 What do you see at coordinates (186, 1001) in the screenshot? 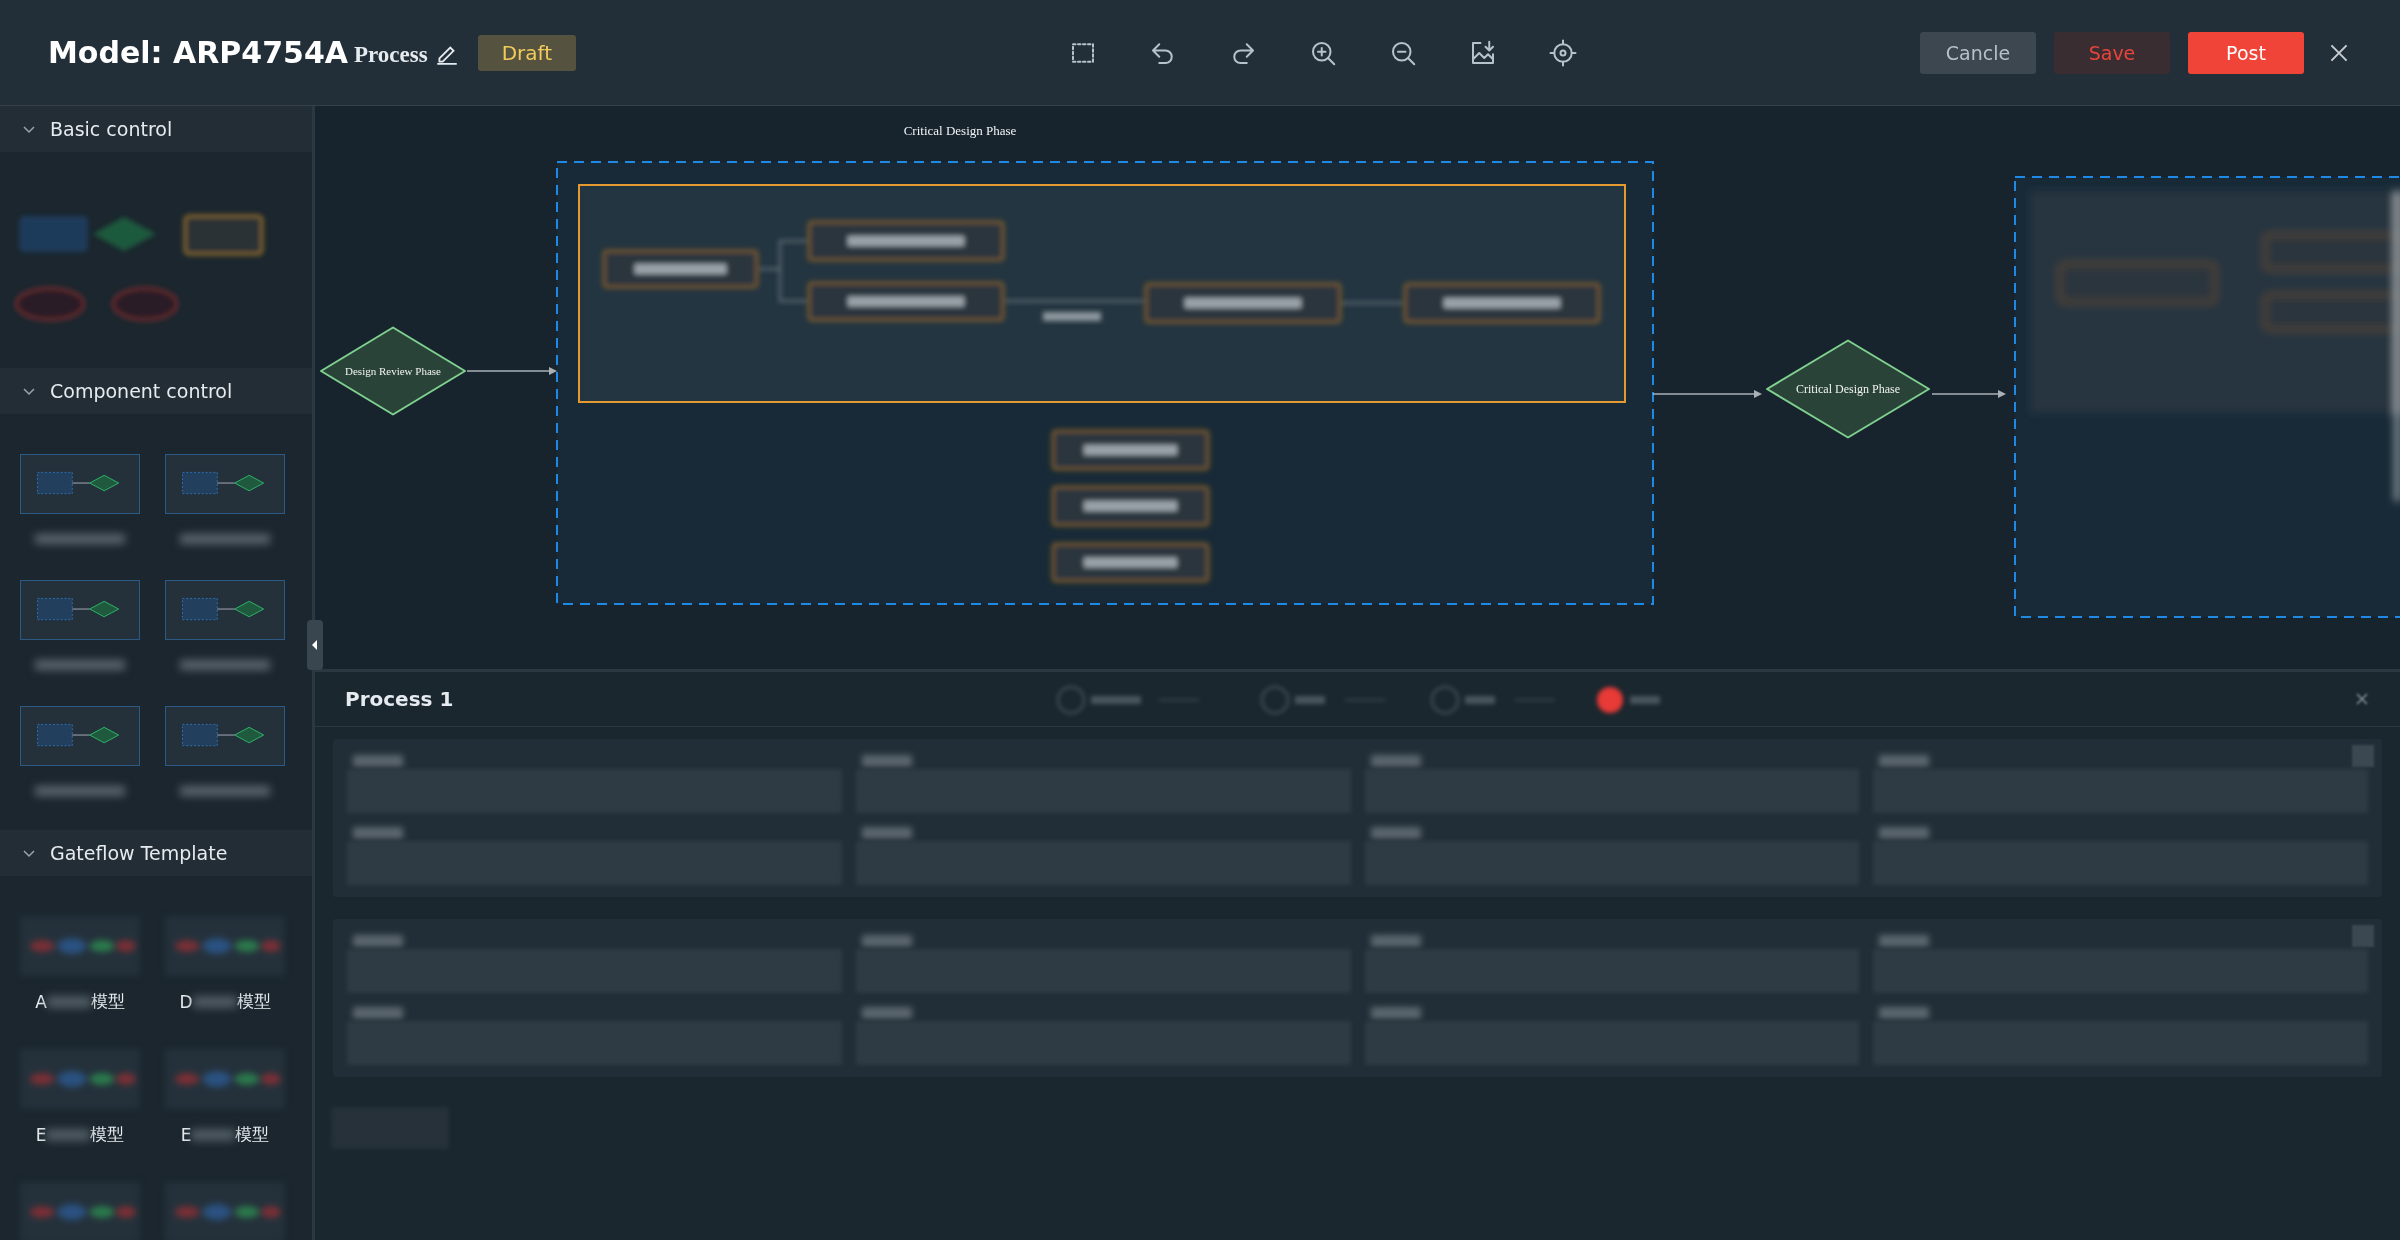
I see `template-name: D` at bounding box center [186, 1001].